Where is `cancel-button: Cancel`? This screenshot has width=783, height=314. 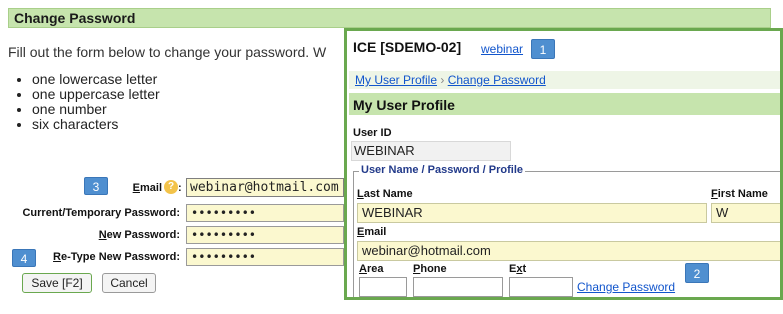 cancel-button: Cancel is located at coordinates (129, 283).